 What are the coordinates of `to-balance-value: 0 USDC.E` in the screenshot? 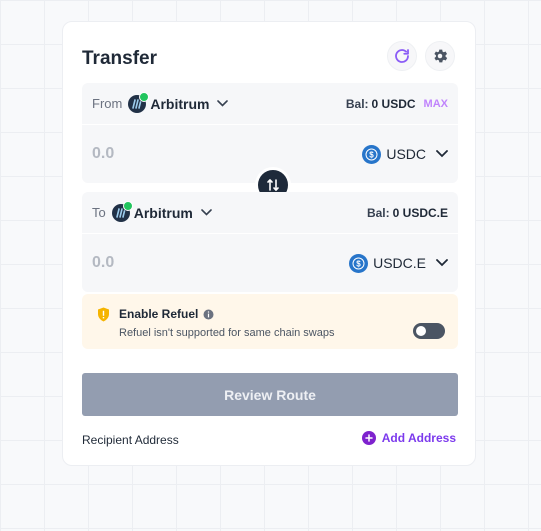 It's located at (420, 212).